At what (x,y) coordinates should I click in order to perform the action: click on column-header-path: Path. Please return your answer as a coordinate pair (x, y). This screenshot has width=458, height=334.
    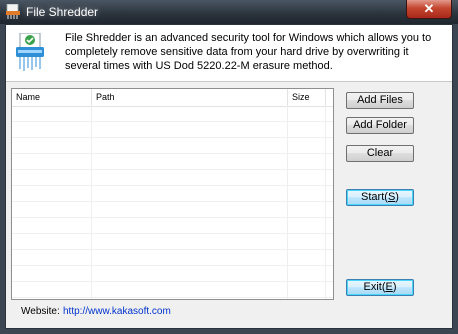
    Looking at the image, I should click on (190, 97).